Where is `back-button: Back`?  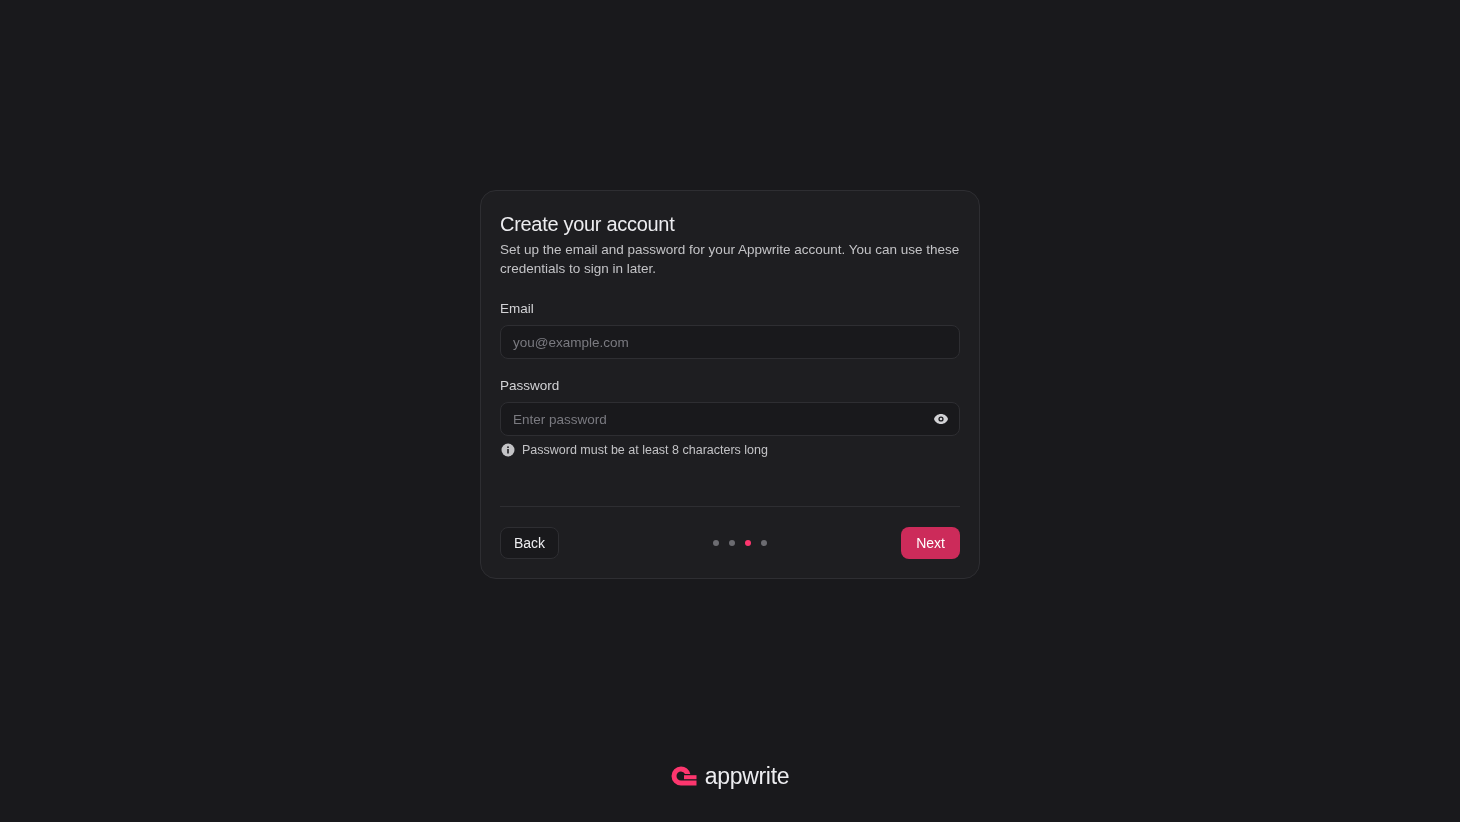
back-button: Back is located at coordinates (530, 543).